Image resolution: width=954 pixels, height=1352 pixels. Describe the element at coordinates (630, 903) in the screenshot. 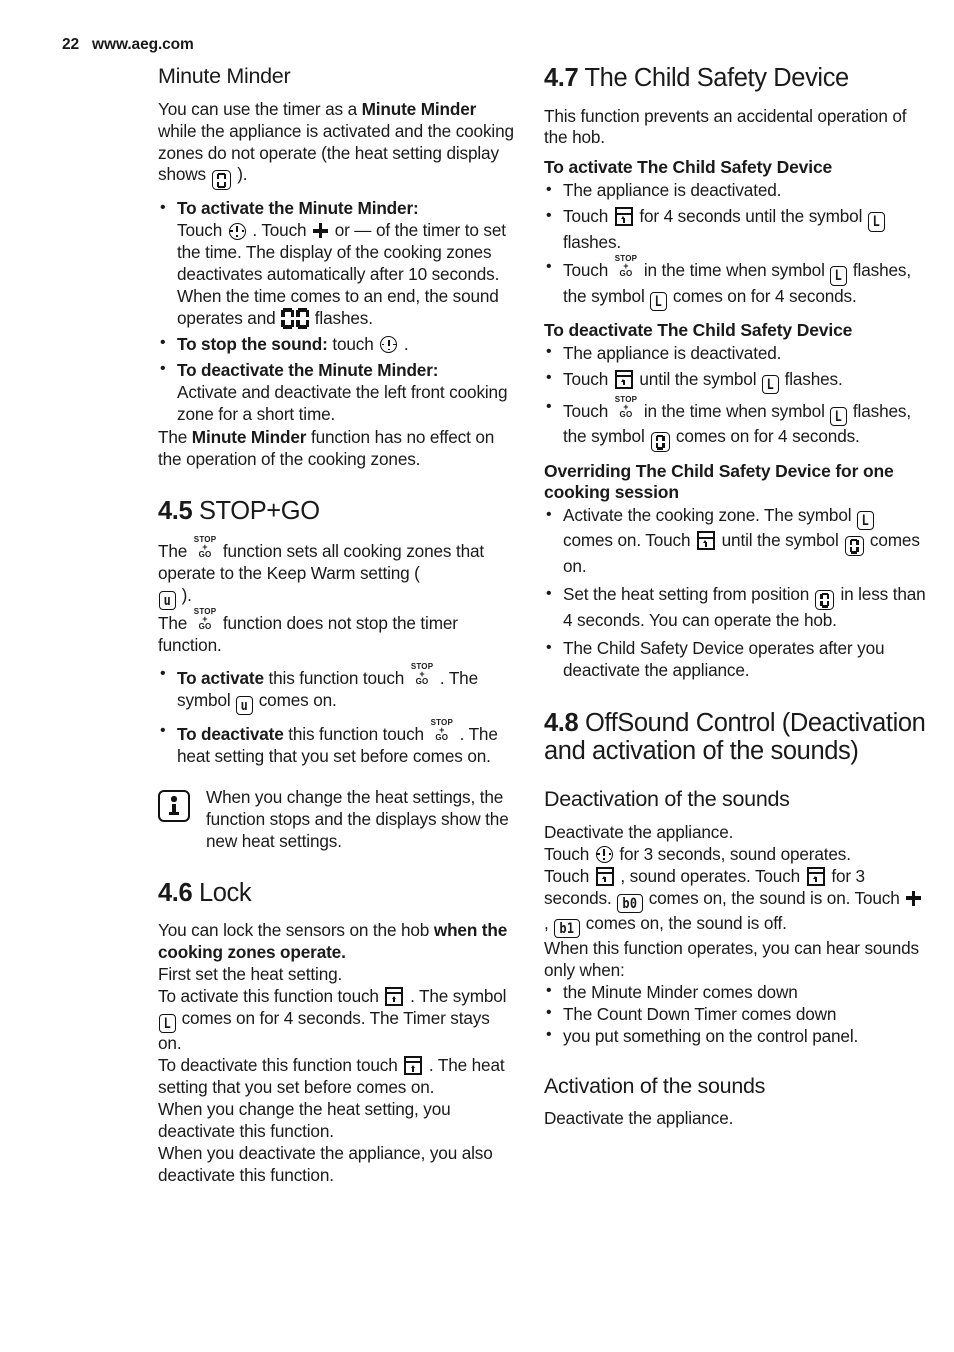

I see `symbol-b0-icon: b0` at that location.